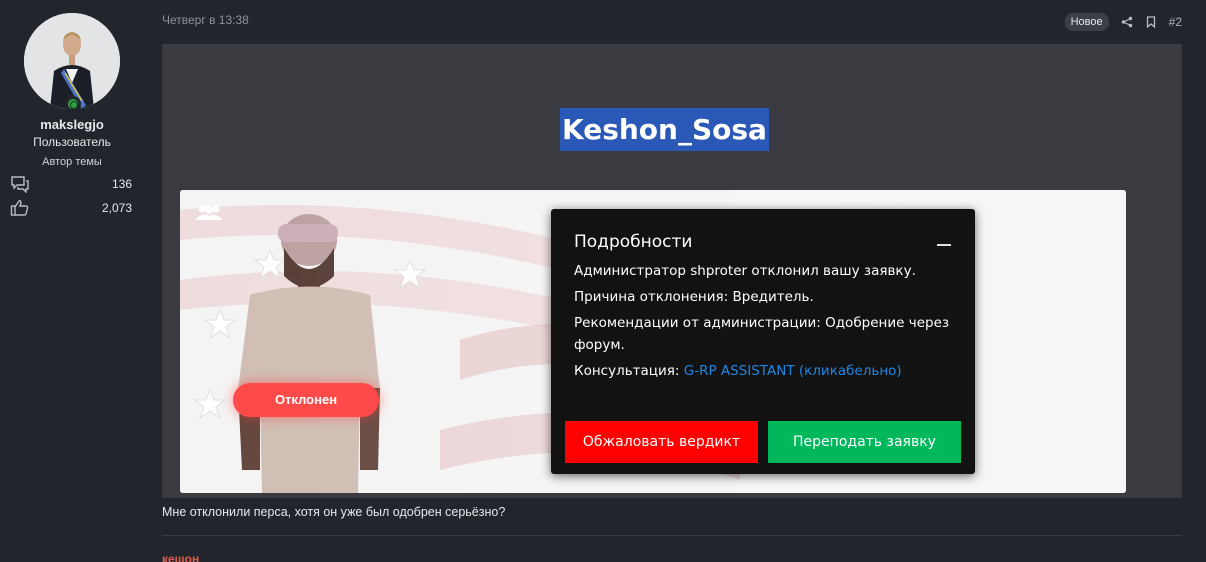 Image resolution: width=1206 pixels, height=562 pixels. I want to click on reactions-stat: 2,073, so click(71, 208).